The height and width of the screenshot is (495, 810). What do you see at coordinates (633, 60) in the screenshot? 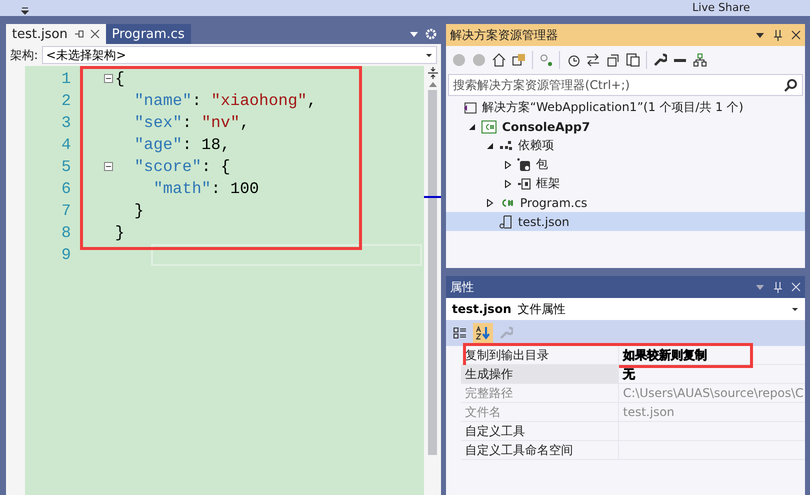
I see `copy-icon` at bounding box center [633, 60].